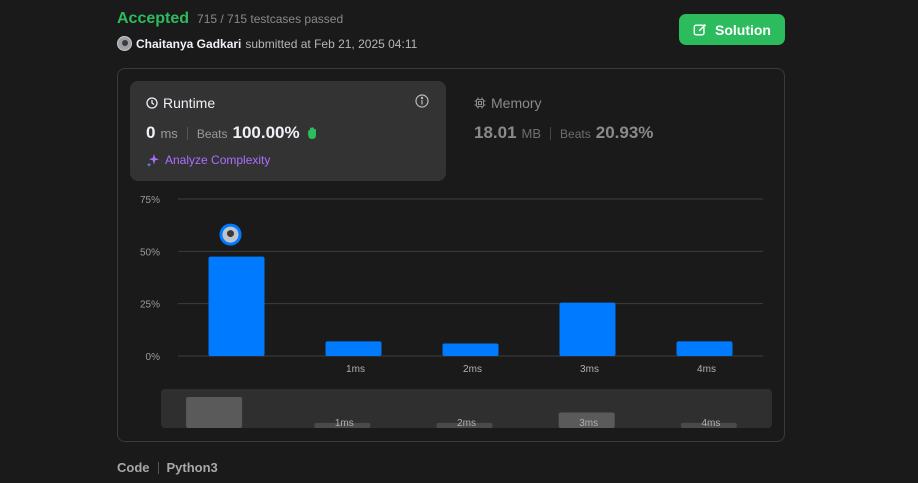 The height and width of the screenshot is (483, 918). I want to click on y-tick-label: 25%, so click(150, 305).